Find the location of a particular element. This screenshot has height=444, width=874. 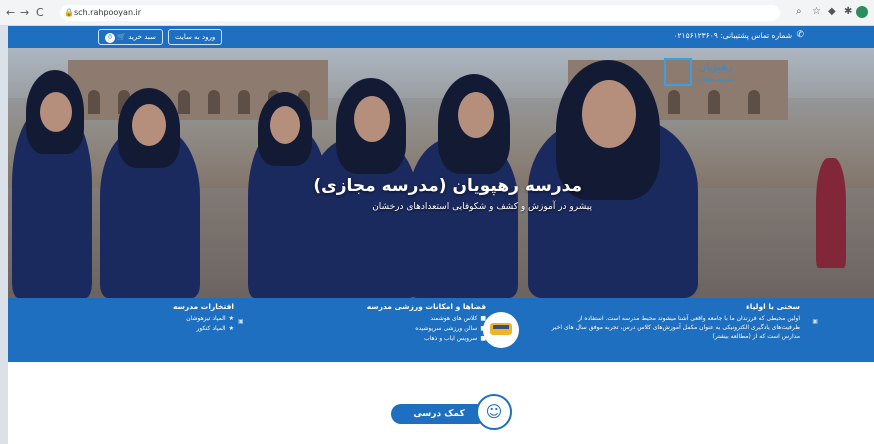

cart-button: 0 🛒 سبد خرید is located at coordinates (130, 37).